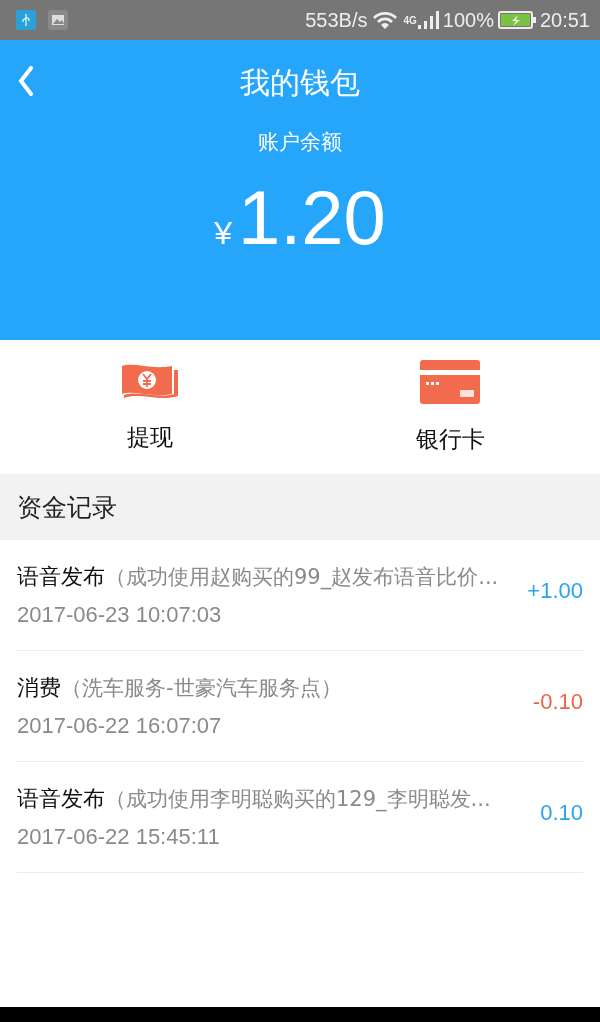 The height and width of the screenshot is (1022, 600). What do you see at coordinates (311, 218) in the screenshot?
I see `balance-amount: 1.20` at bounding box center [311, 218].